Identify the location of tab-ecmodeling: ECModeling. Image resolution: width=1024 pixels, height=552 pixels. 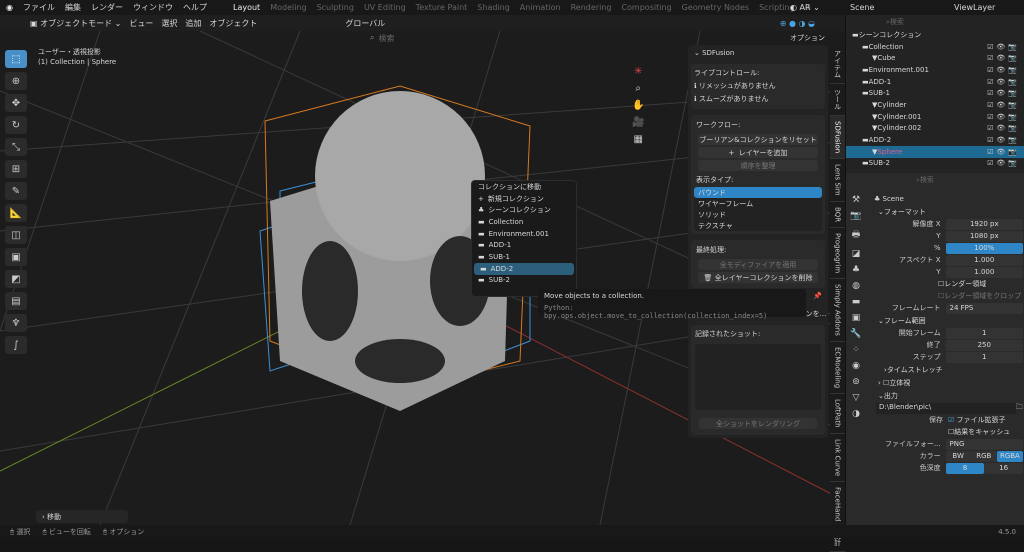
(837, 368).